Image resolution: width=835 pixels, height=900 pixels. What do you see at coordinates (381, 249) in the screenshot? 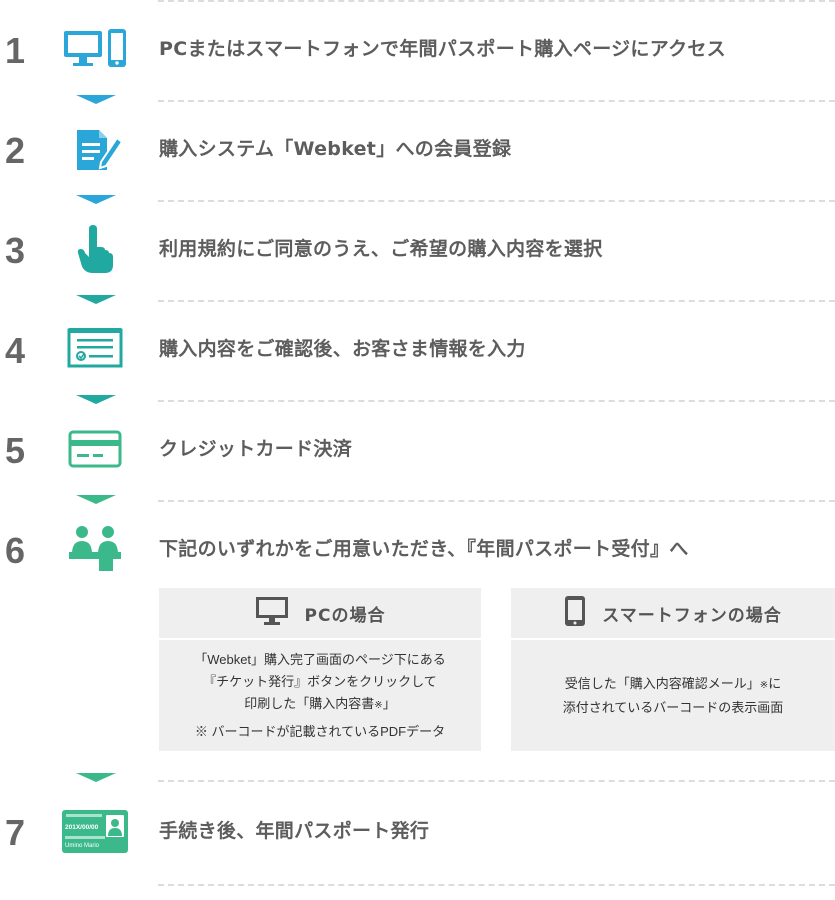
I see `step-3-title: 利用規約にご同意のうえ、ご希望の購入内容を選択` at bounding box center [381, 249].